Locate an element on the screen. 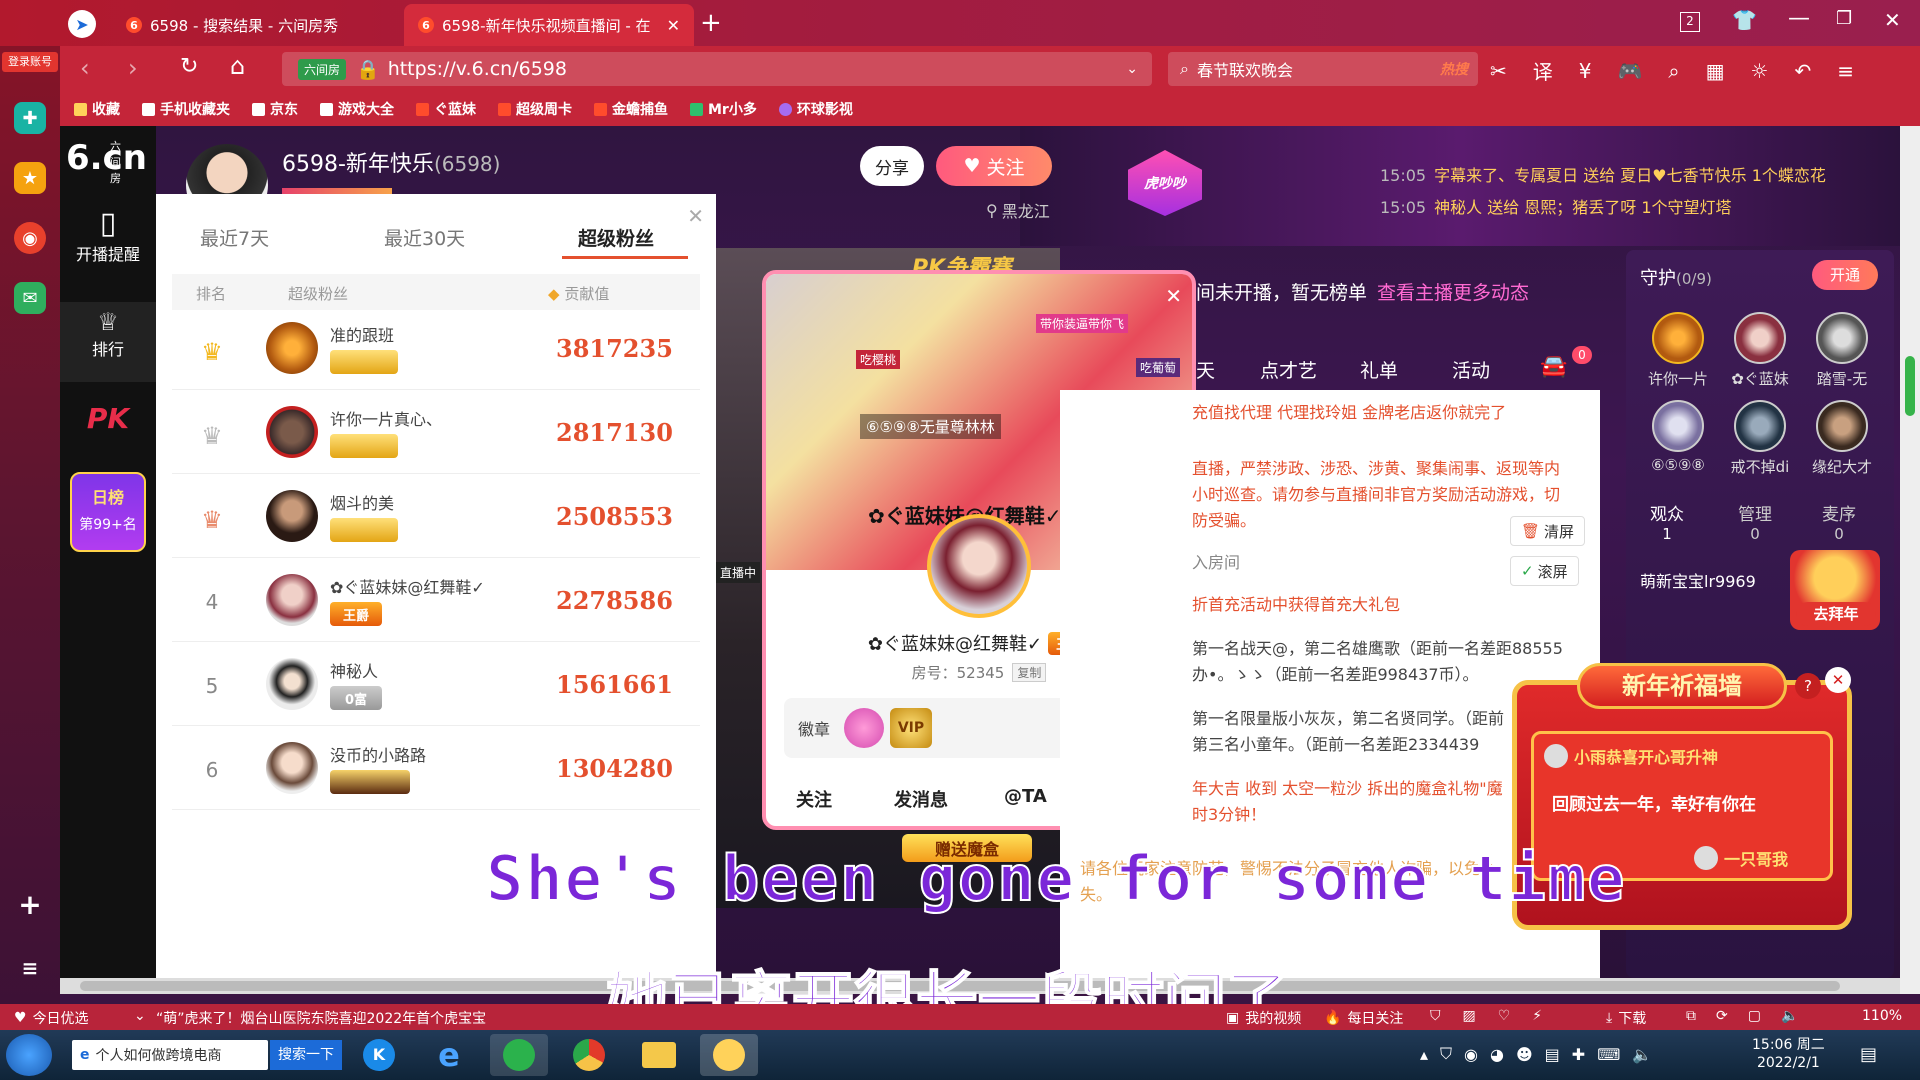 Image resolution: width=1920 pixels, height=1080 pixels. hot-search-label: 热搜 is located at coordinates (1454, 69).